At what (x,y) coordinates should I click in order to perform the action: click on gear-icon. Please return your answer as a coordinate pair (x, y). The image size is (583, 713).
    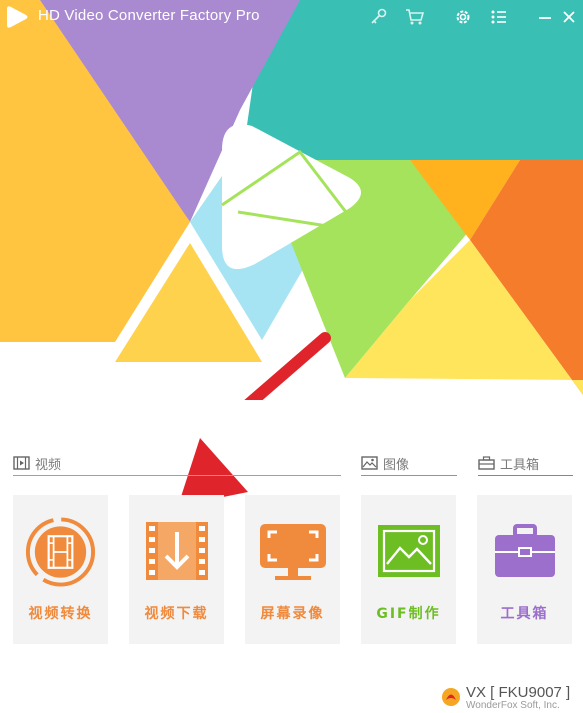
    Looking at the image, I should click on (463, 17).